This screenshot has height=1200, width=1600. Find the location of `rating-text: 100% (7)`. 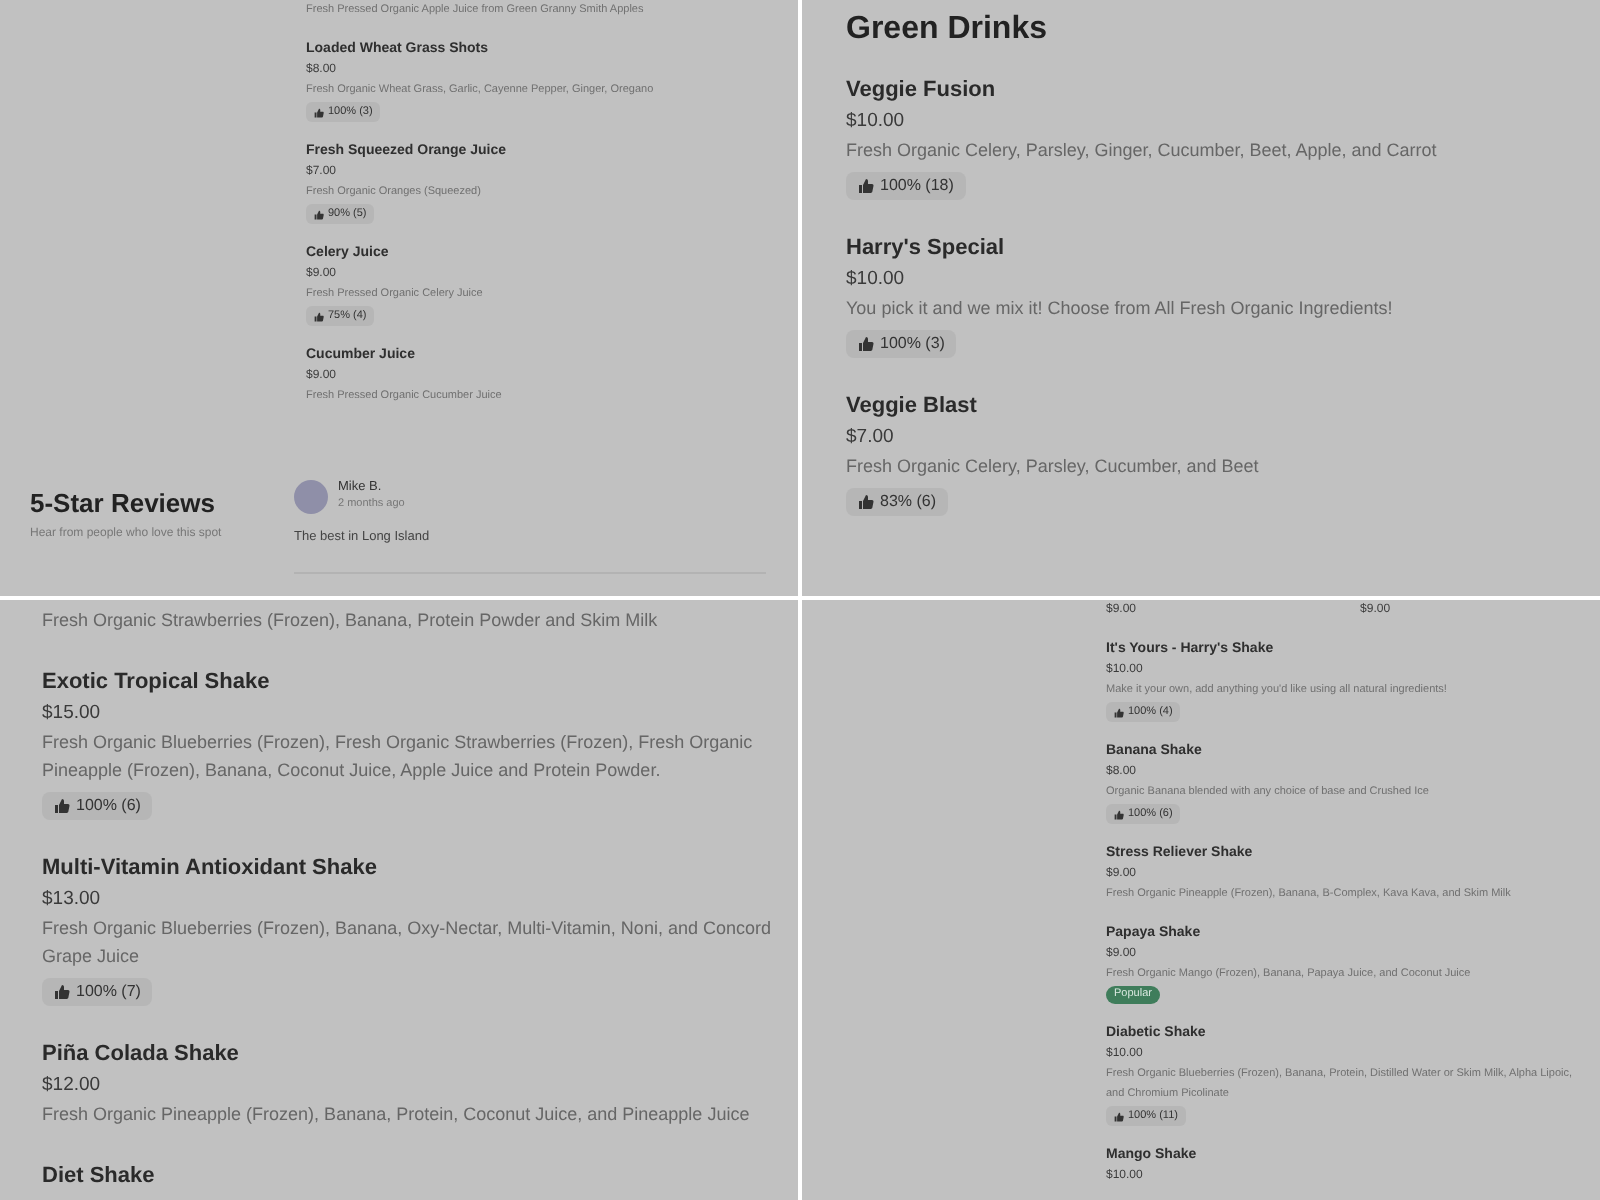

rating-text: 100% (7) is located at coordinates (108, 992).